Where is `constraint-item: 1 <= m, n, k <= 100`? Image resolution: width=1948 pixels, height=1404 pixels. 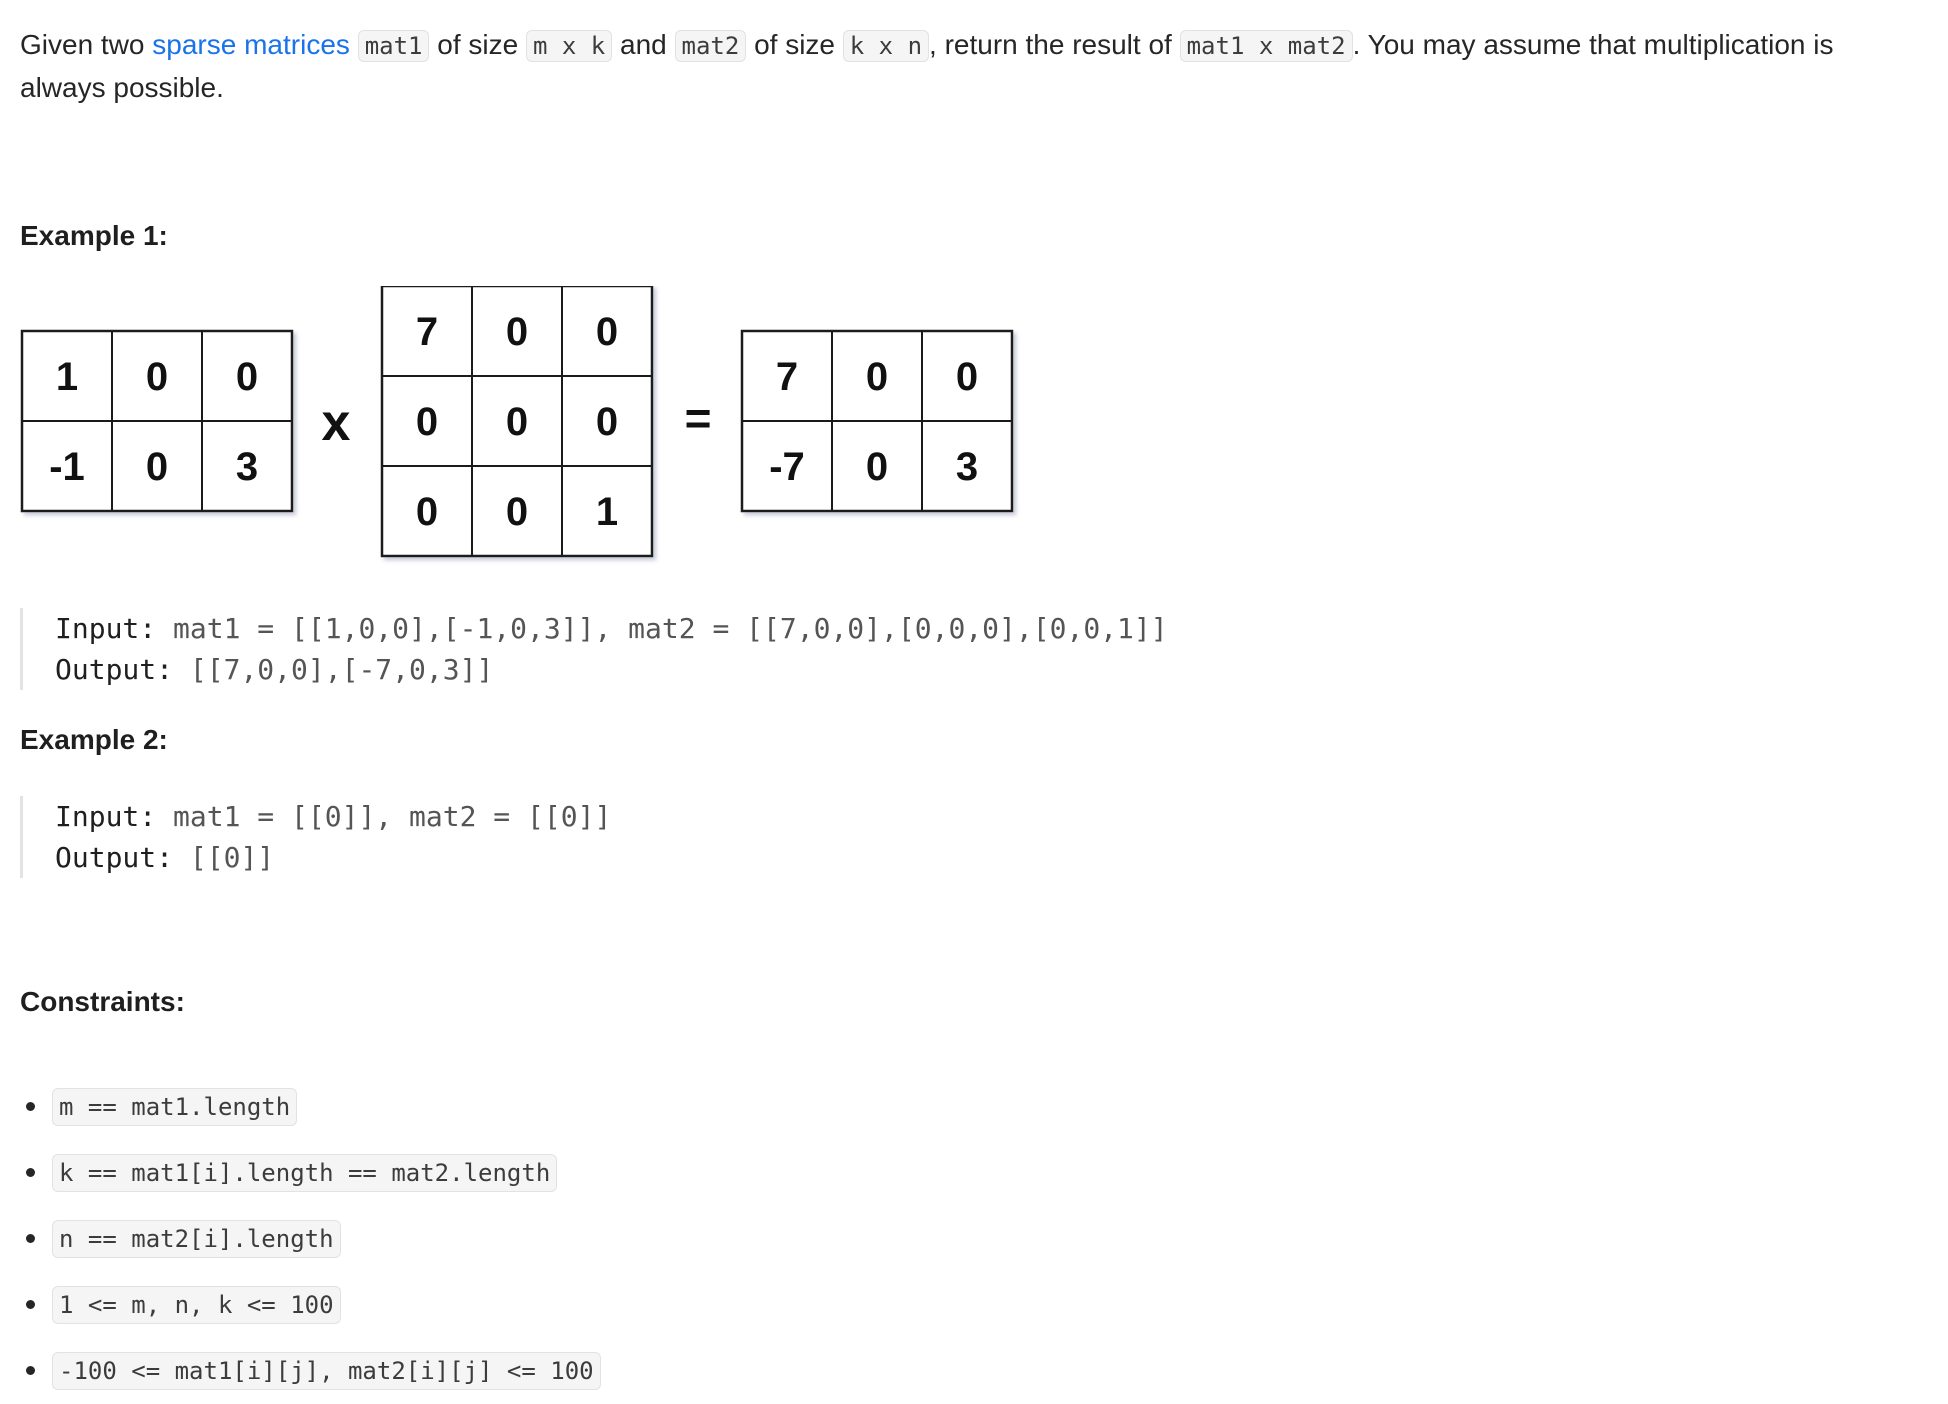
constraint-item: 1 <= m, n, k <= 100 is located at coordinates (310, 1305).